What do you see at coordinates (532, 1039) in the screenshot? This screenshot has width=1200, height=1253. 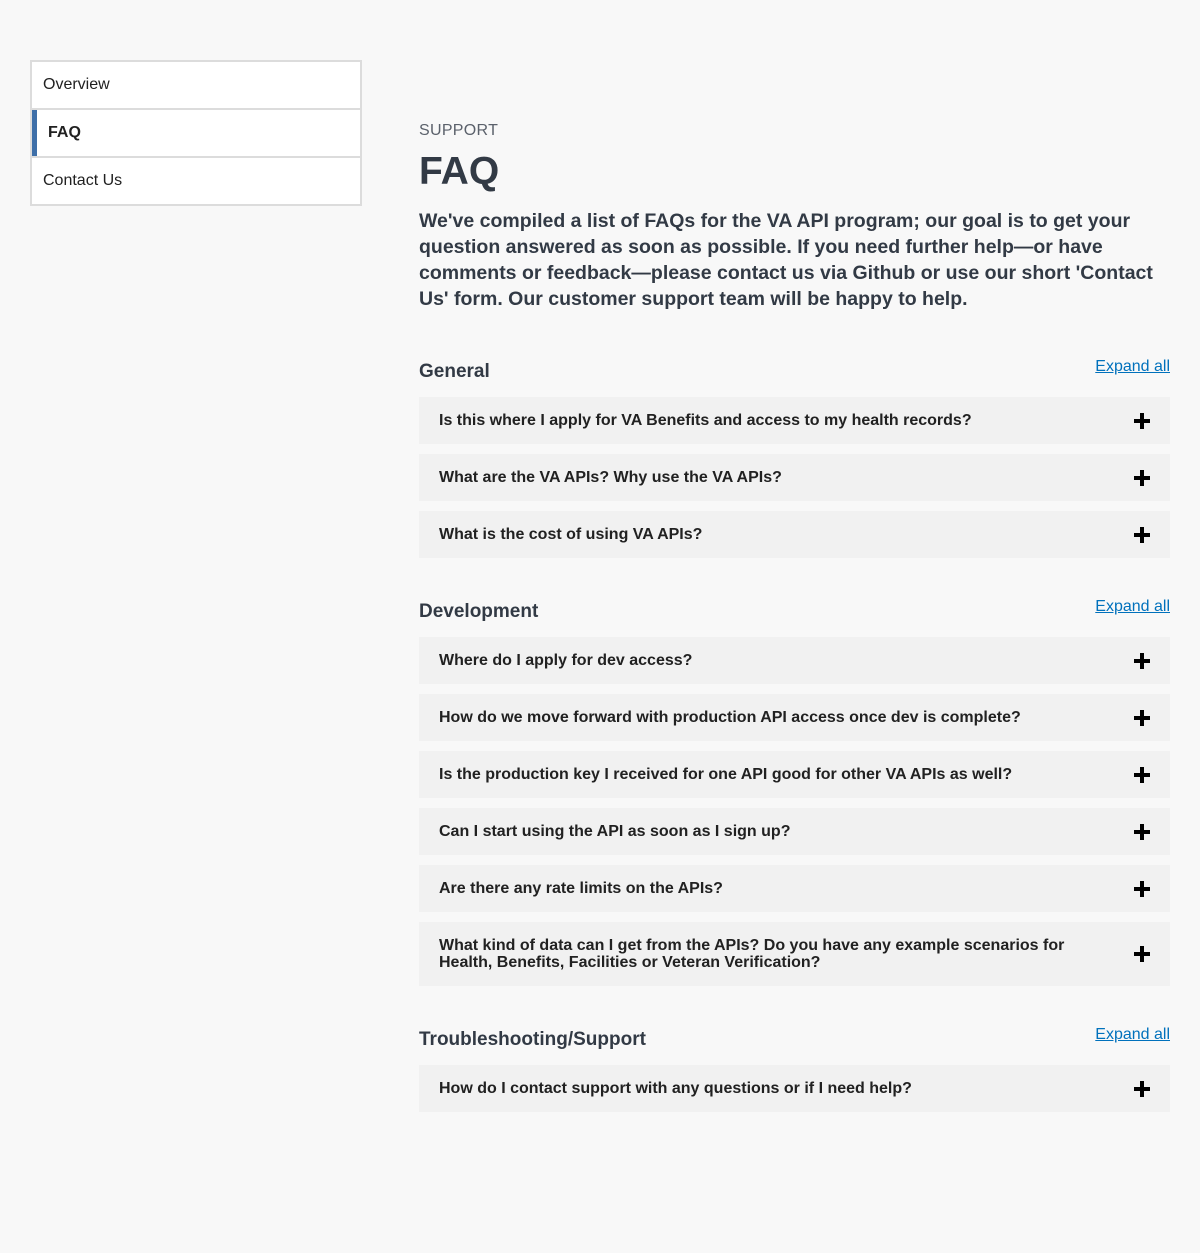 I see `section-title: Troubleshooting/Support` at bounding box center [532, 1039].